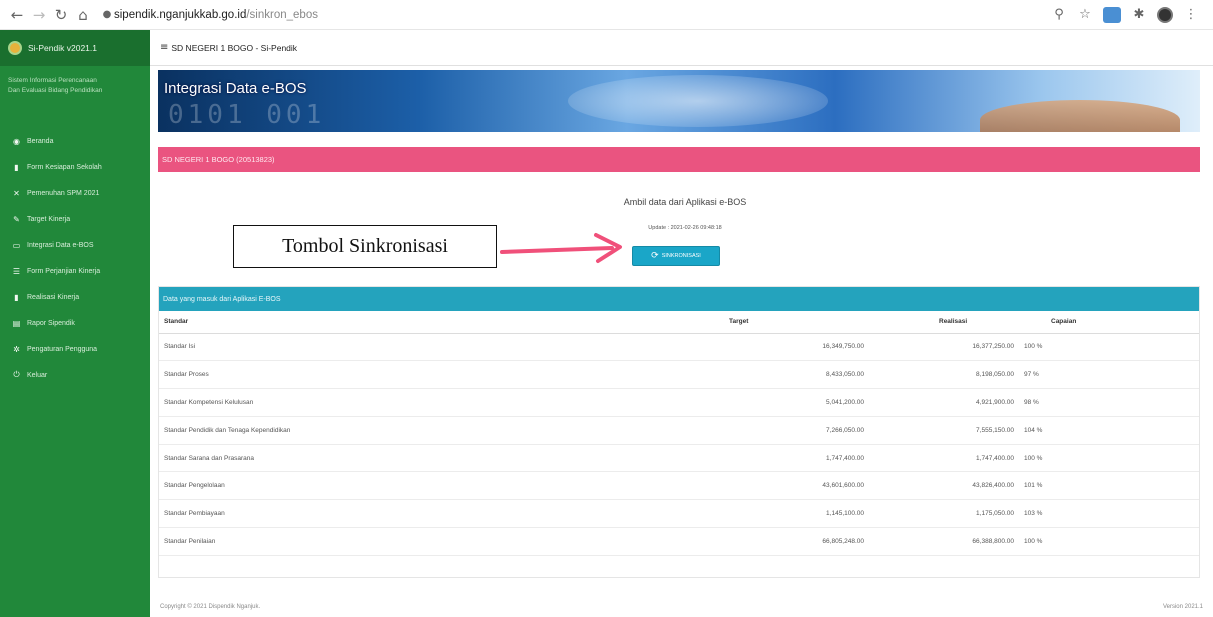 The width and height of the screenshot is (1213, 617). What do you see at coordinates (944, 430) in the screenshot?
I see `cell-realisasi: 7,555,150.00` at bounding box center [944, 430].